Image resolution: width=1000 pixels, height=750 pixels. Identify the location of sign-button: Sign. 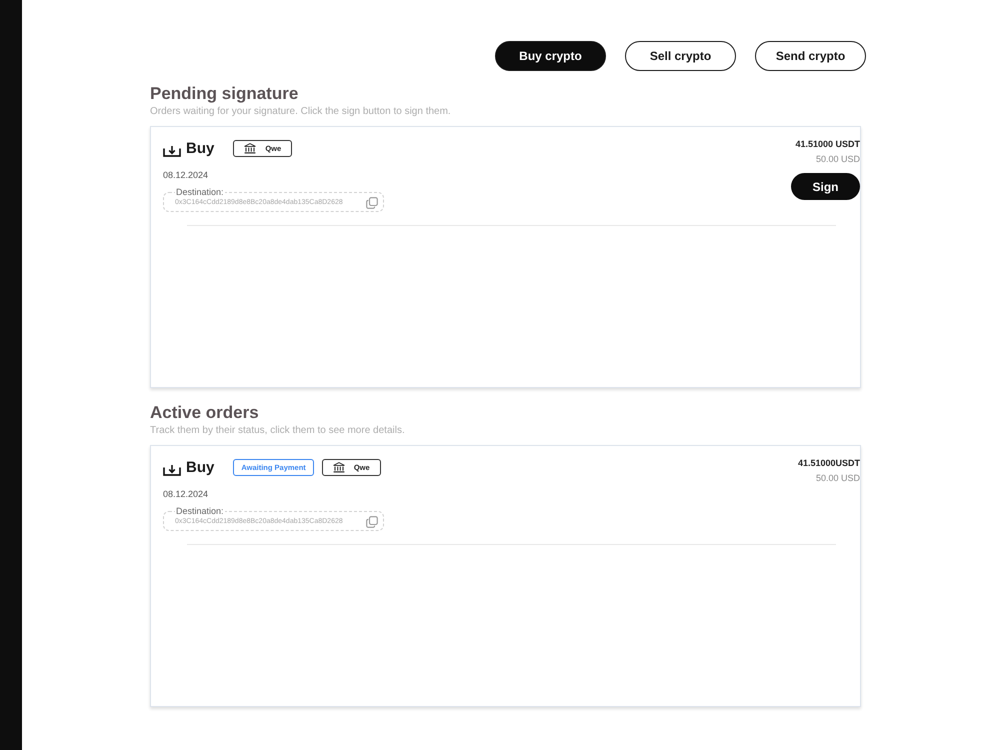
(825, 186).